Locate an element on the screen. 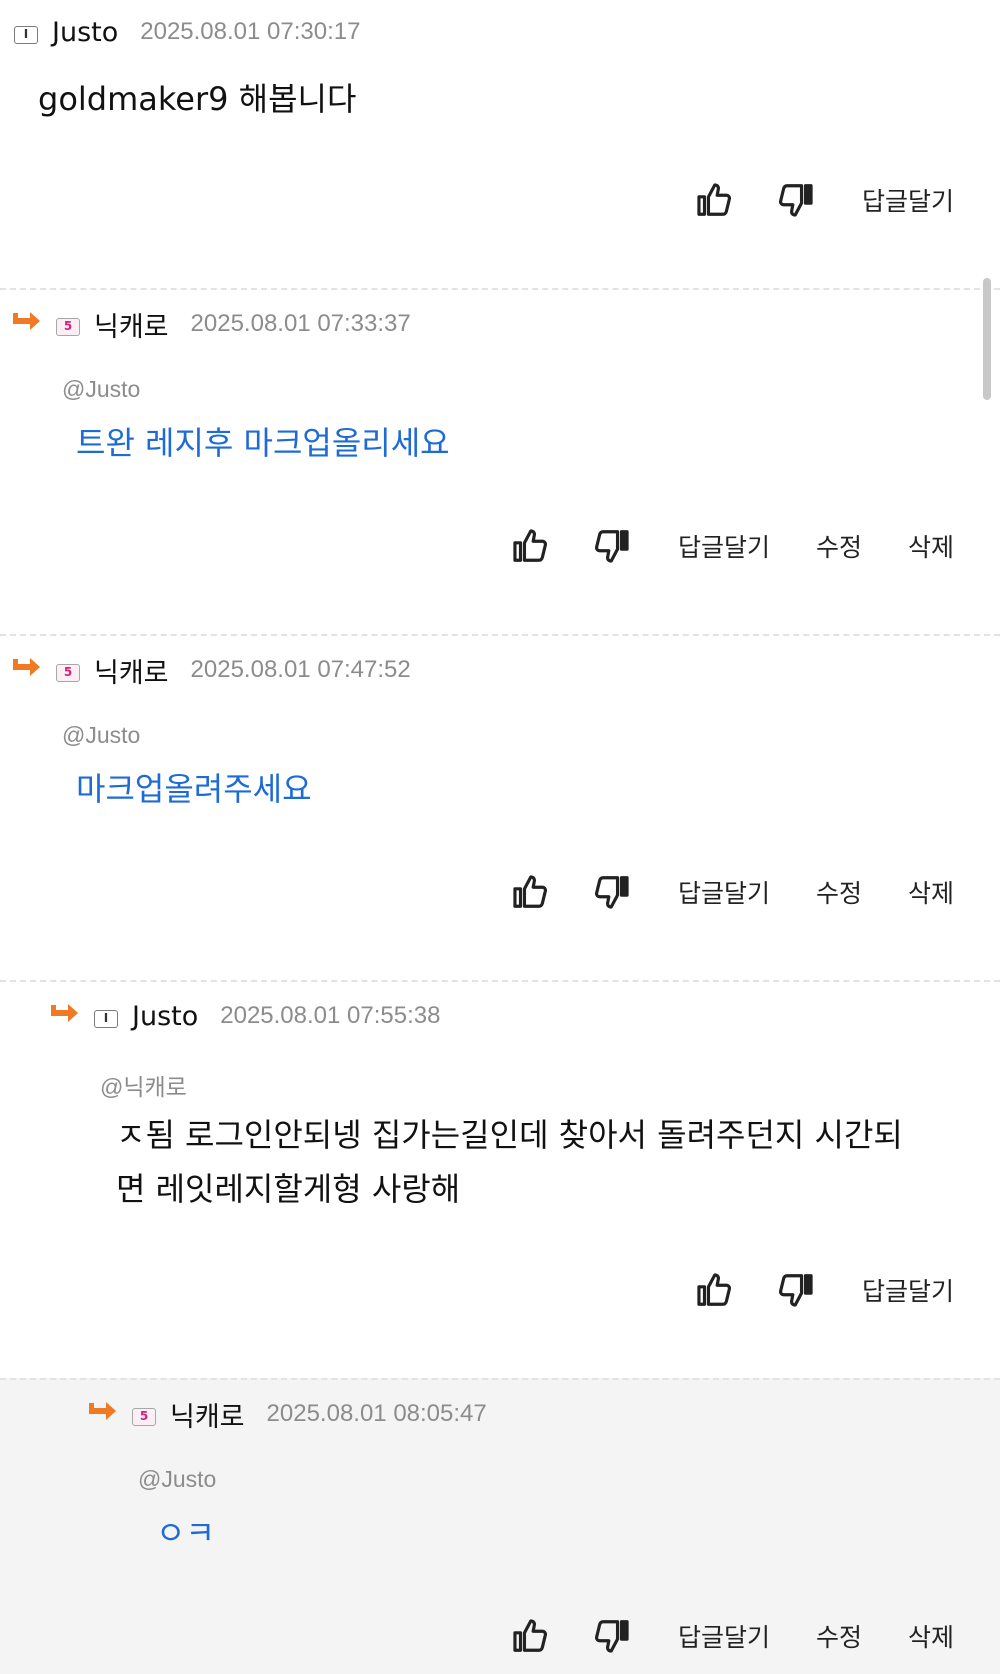  comment-text: 마크업올려주세요 is located at coordinates (194, 789).